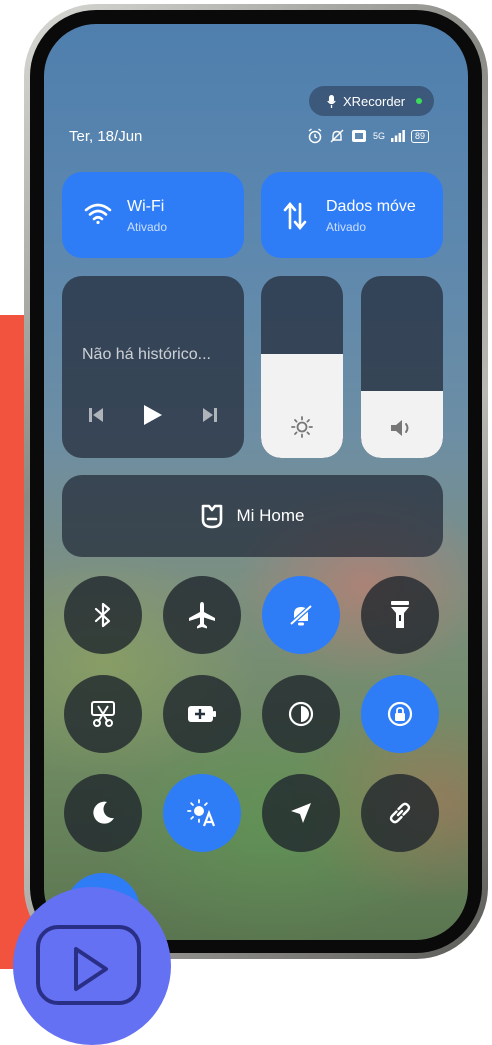 This screenshot has width=492, height=1045. I want to click on xrecorder-label: XRecorder, so click(374, 101).